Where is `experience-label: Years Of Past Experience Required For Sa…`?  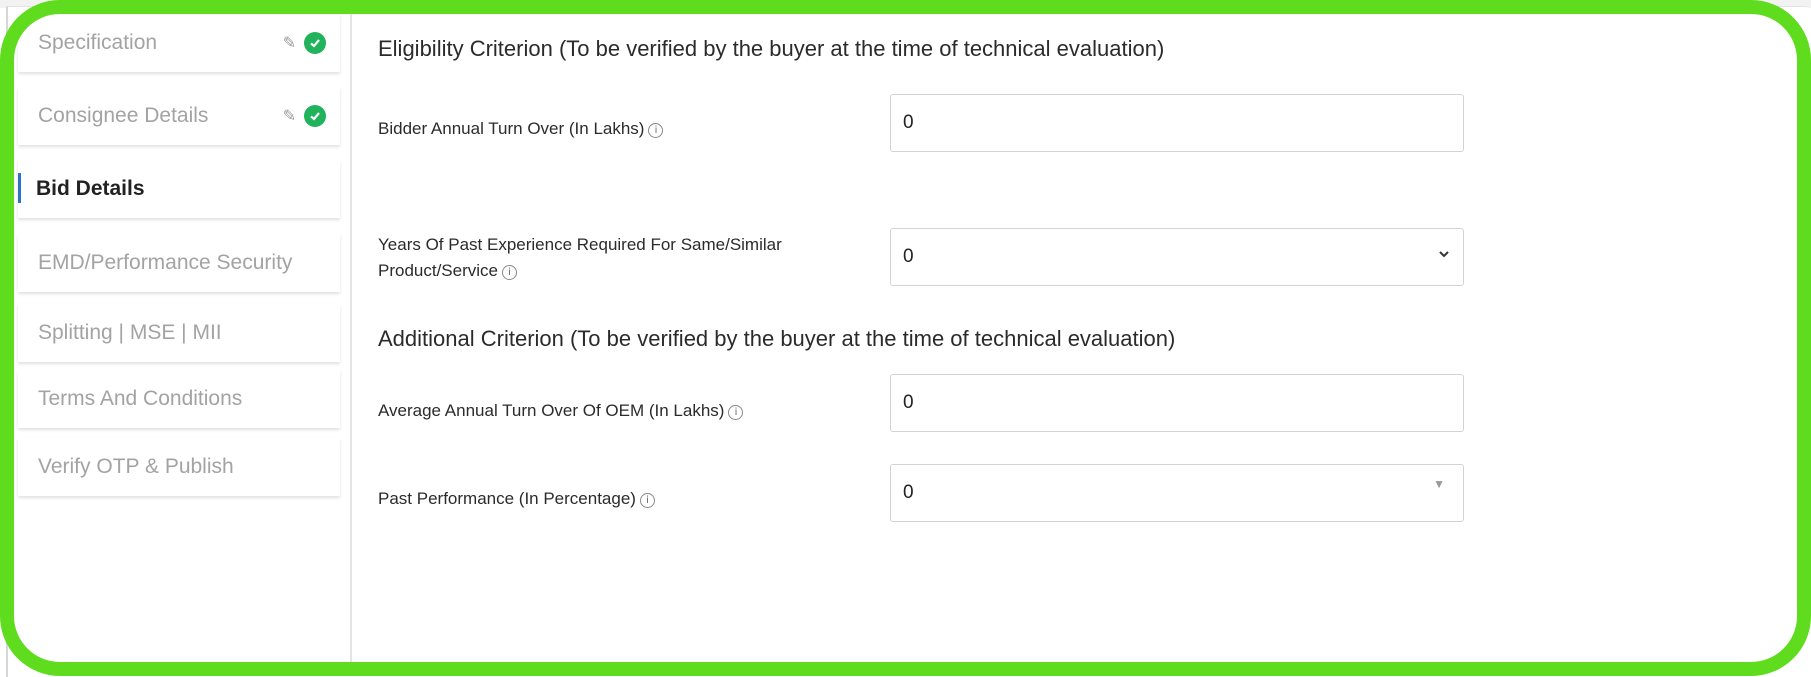 experience-label: Years Of Past Experience Required For Sa… is located at coordinates (580, 258).